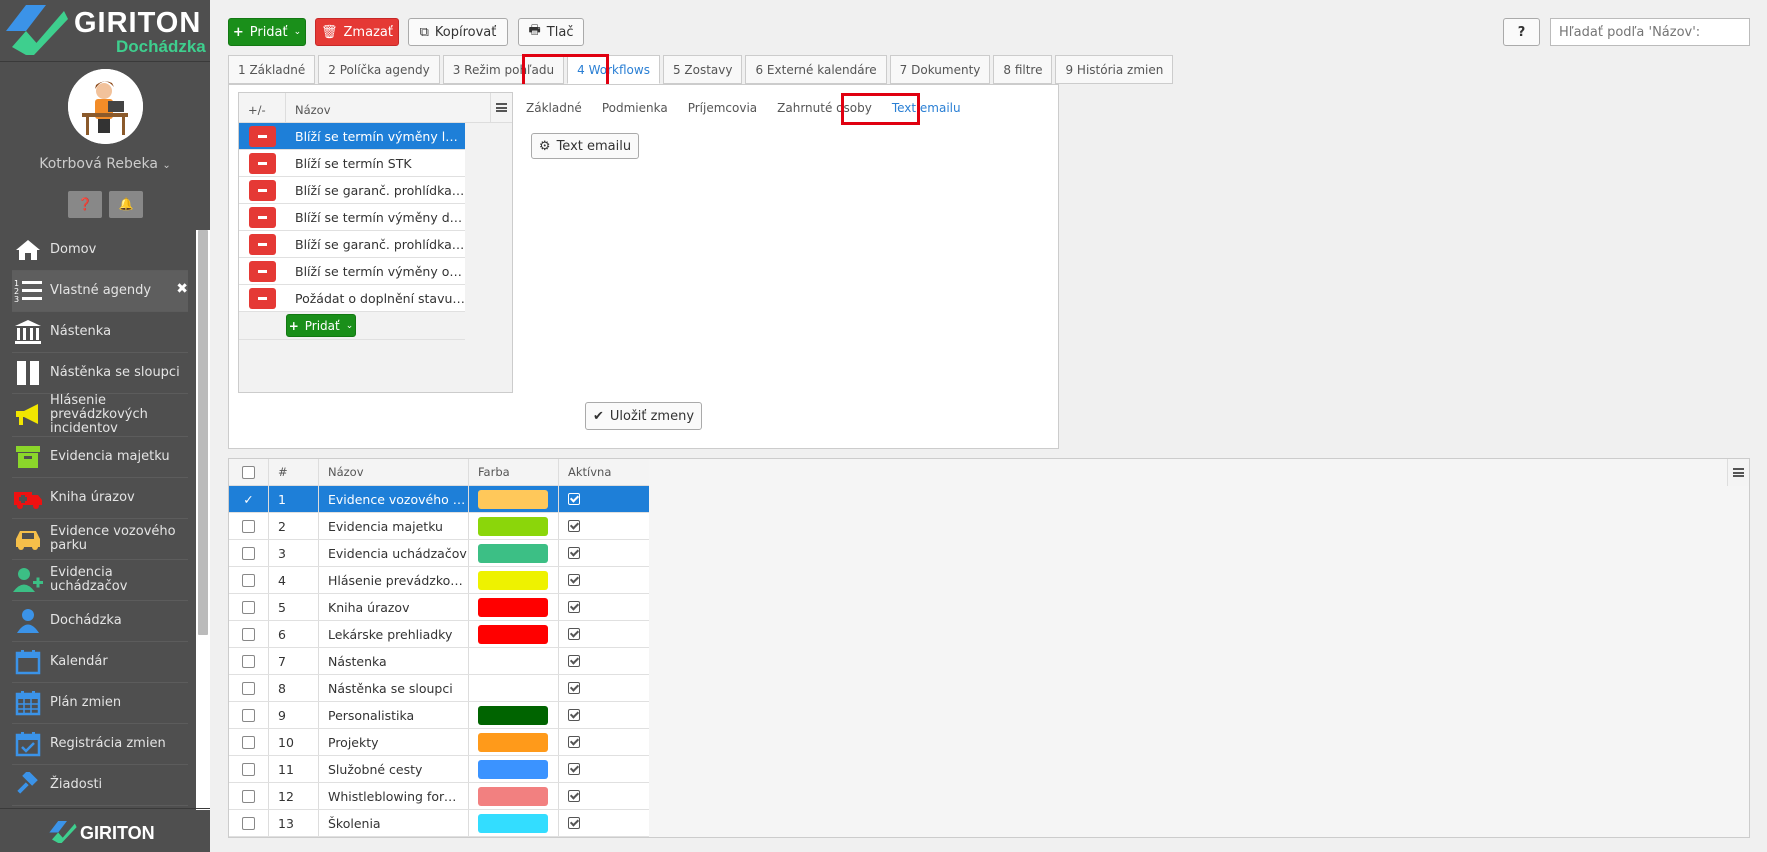  What do you see at coordinates (604, 472) in the screenshot?
I see `col-active-header: Aktívna` at bounding box center [604, 472].